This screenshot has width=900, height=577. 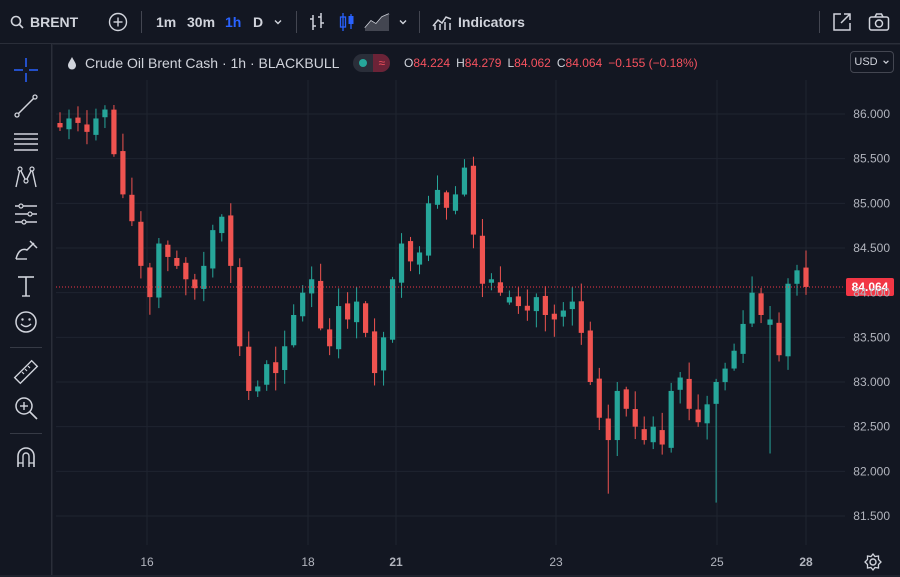 What do you see at coordinates (118, 22) in the screenshot?
I see `add-symbol-button` at bounding box center [118, 22].